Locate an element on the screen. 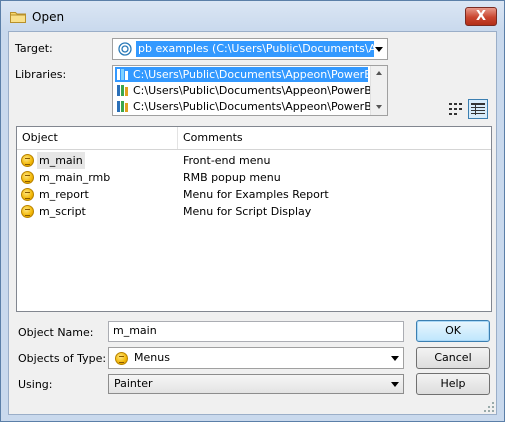 This screenshot has height=422, width=505. table-row: m_main Front-end menu is located at coordinates (254, 160).